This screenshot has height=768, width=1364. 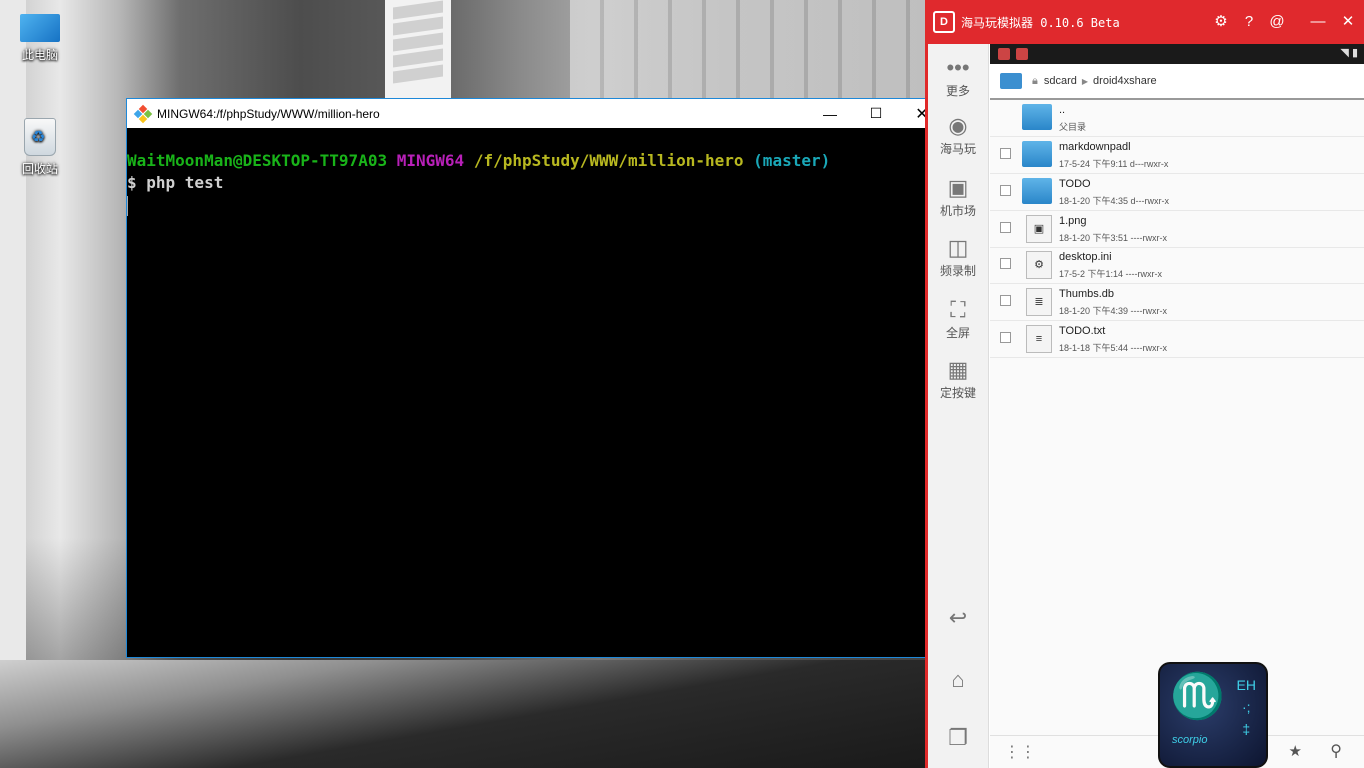 What do you see at coordinates (1177, 118) in the screenshot?
I see `file-row-parent: .. 父目录` at bounding box center [1177, 118].